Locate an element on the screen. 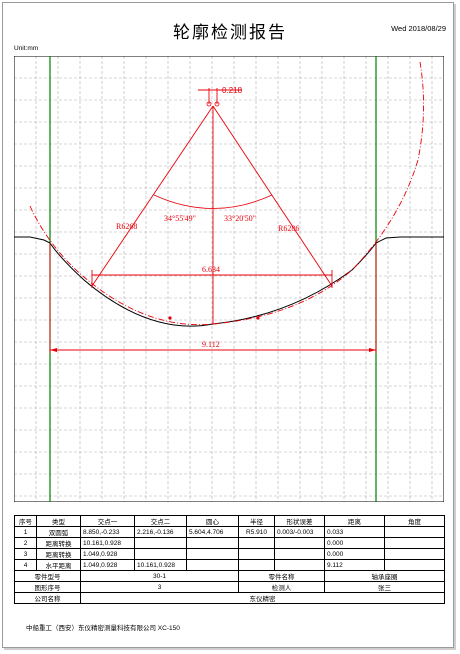  measured-profile is located at coordinates (229, 281).